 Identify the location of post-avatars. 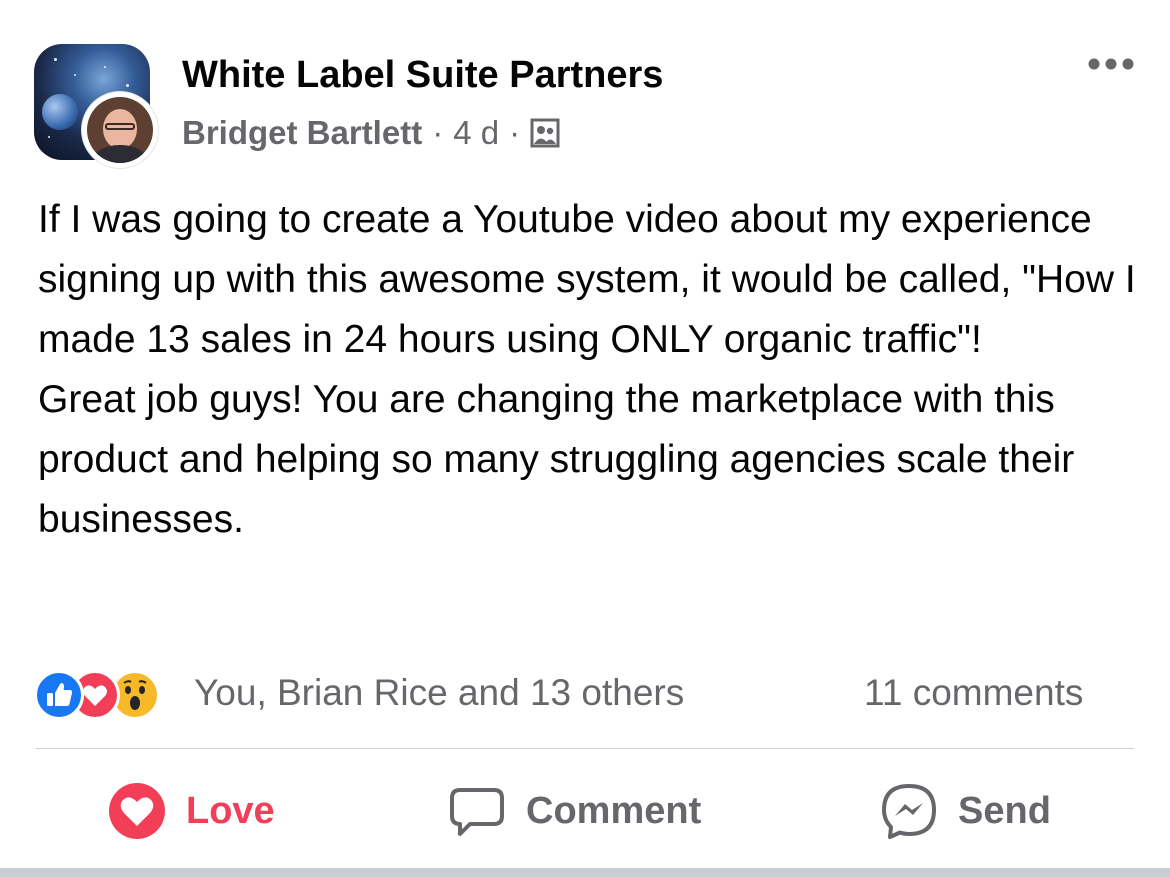
(99, 106).